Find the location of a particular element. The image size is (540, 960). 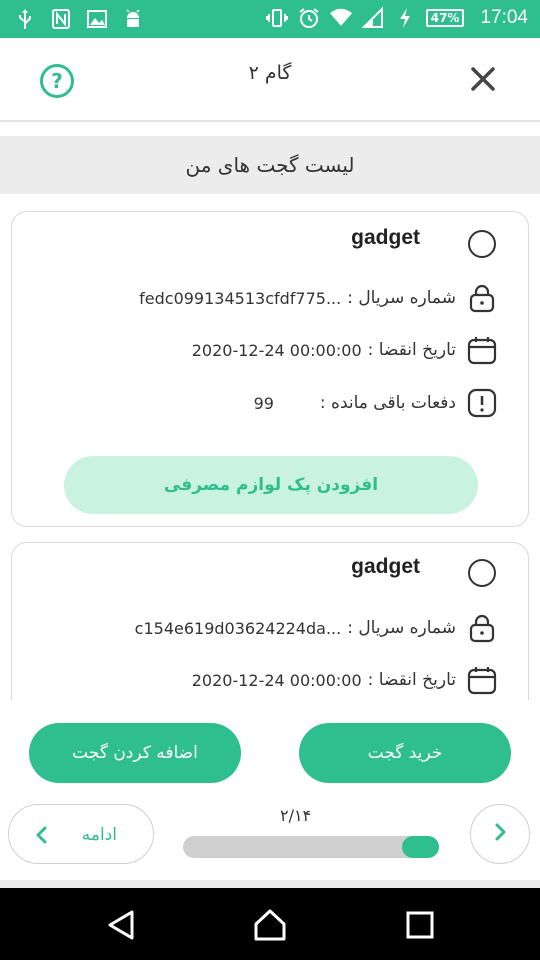

home-nav-icon is located at coordinates (270, 925).